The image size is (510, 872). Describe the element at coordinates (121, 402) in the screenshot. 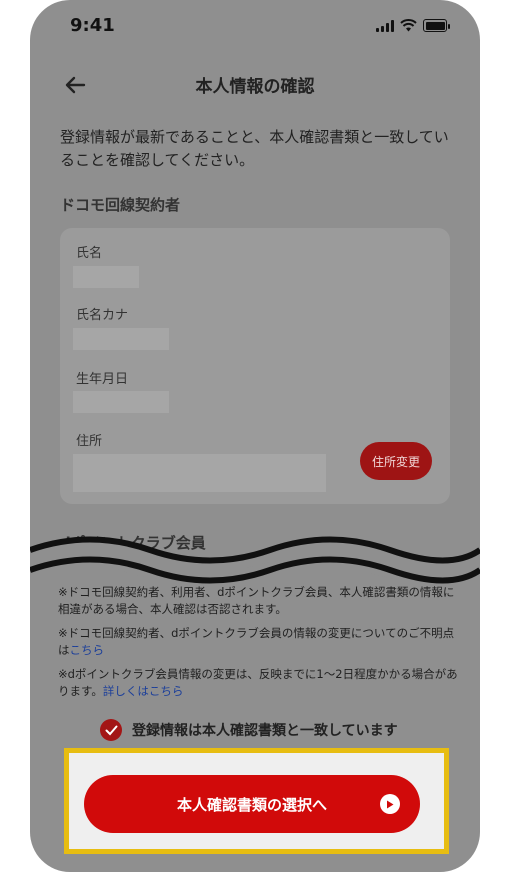

I see `birthdate-value` at that location.